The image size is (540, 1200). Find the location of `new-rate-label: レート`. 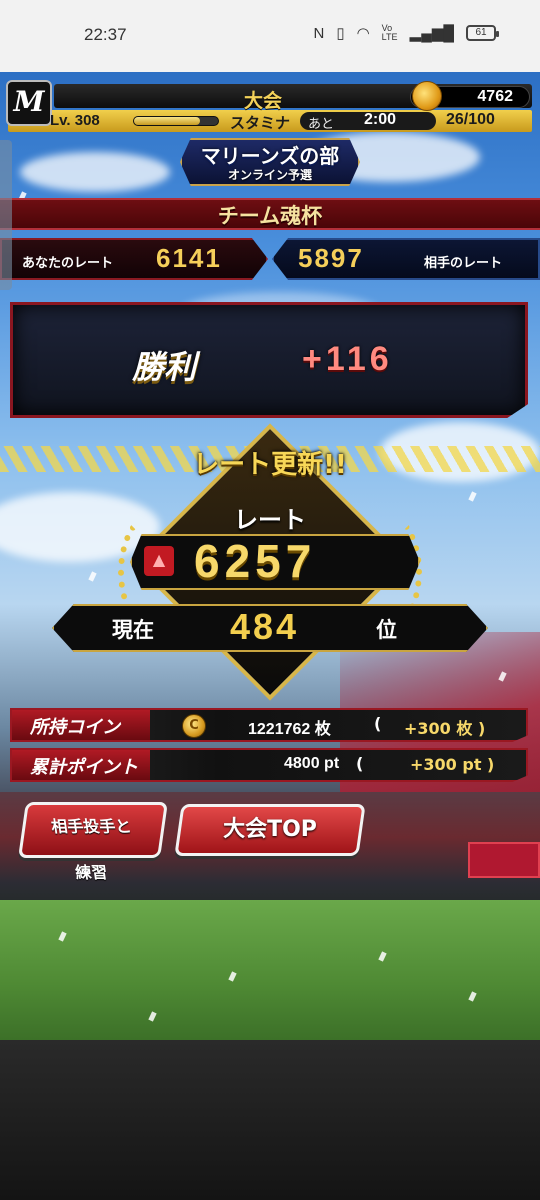

new-rate-label: レート is located at coordinates (270, 520).